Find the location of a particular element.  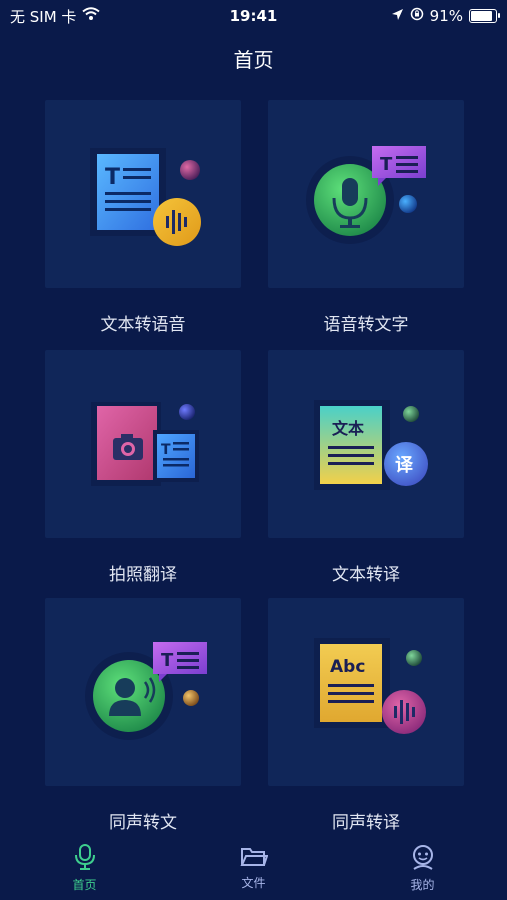

tile-label-text-translate: 文本转译 is located at coordinates (366, 575).